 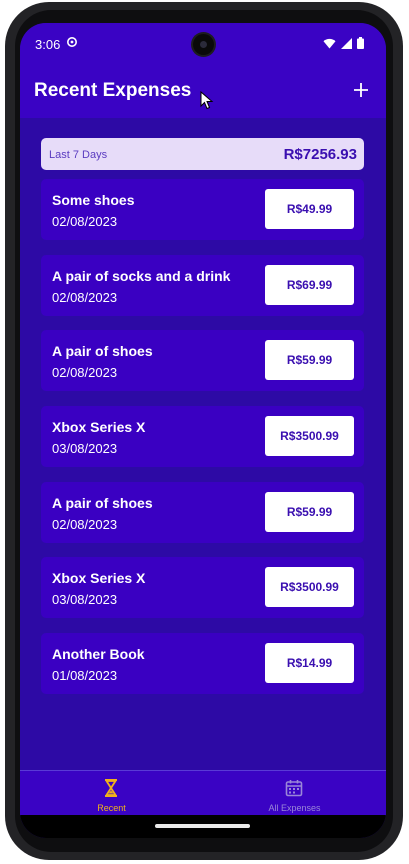 What do you see at coordinates (141, 275) in the screenshot?
I see `expense-title: A pair of socks and a drink` at bounding box center [141, 275].